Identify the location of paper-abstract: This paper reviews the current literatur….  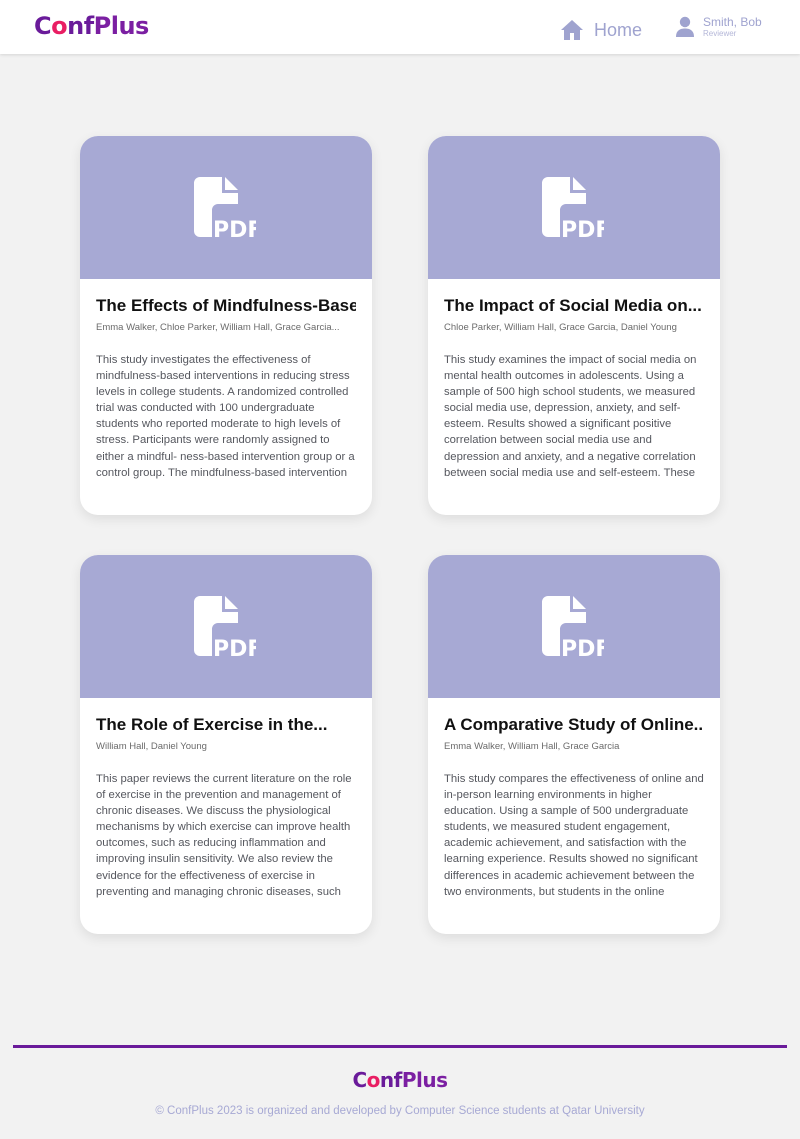
(224, 835).